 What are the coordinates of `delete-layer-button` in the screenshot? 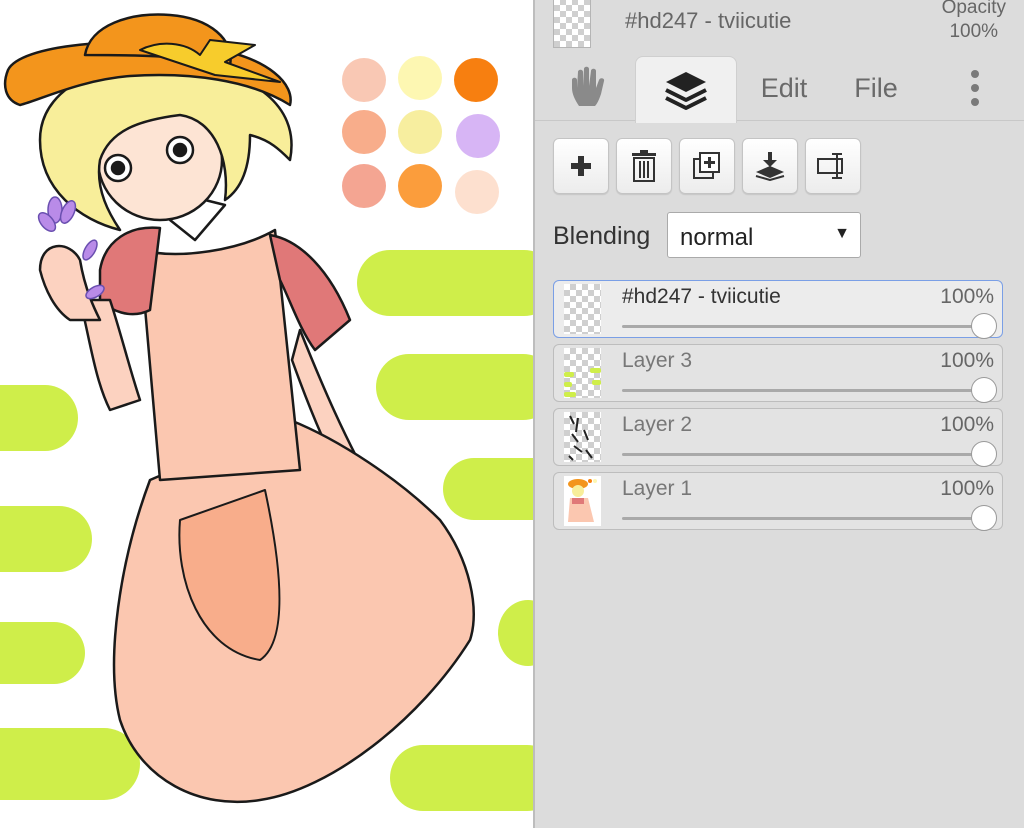 It's located at (644, 166).